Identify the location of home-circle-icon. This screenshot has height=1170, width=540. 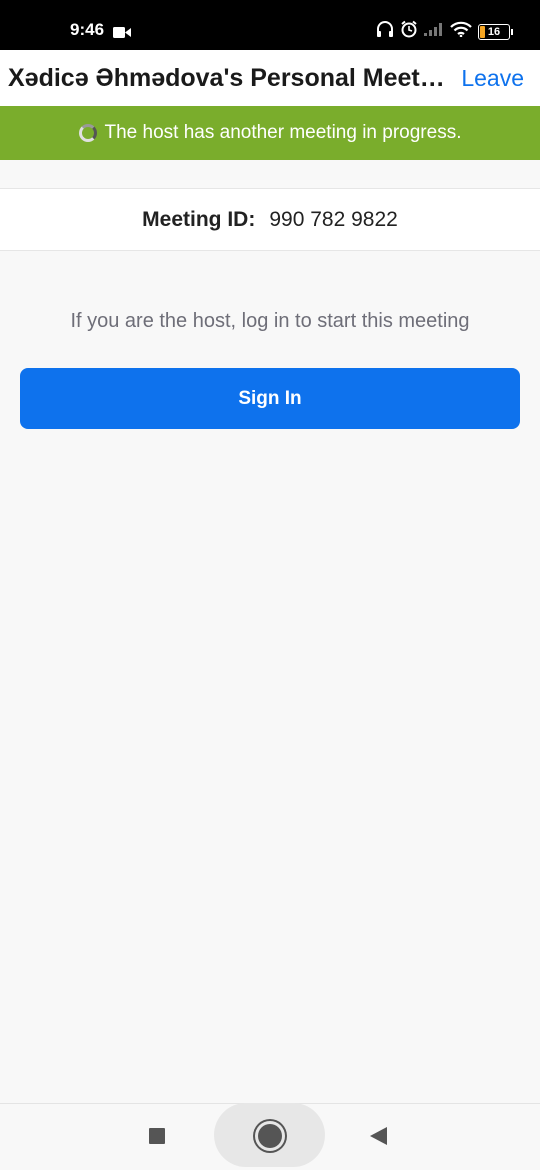
(270, 1136).